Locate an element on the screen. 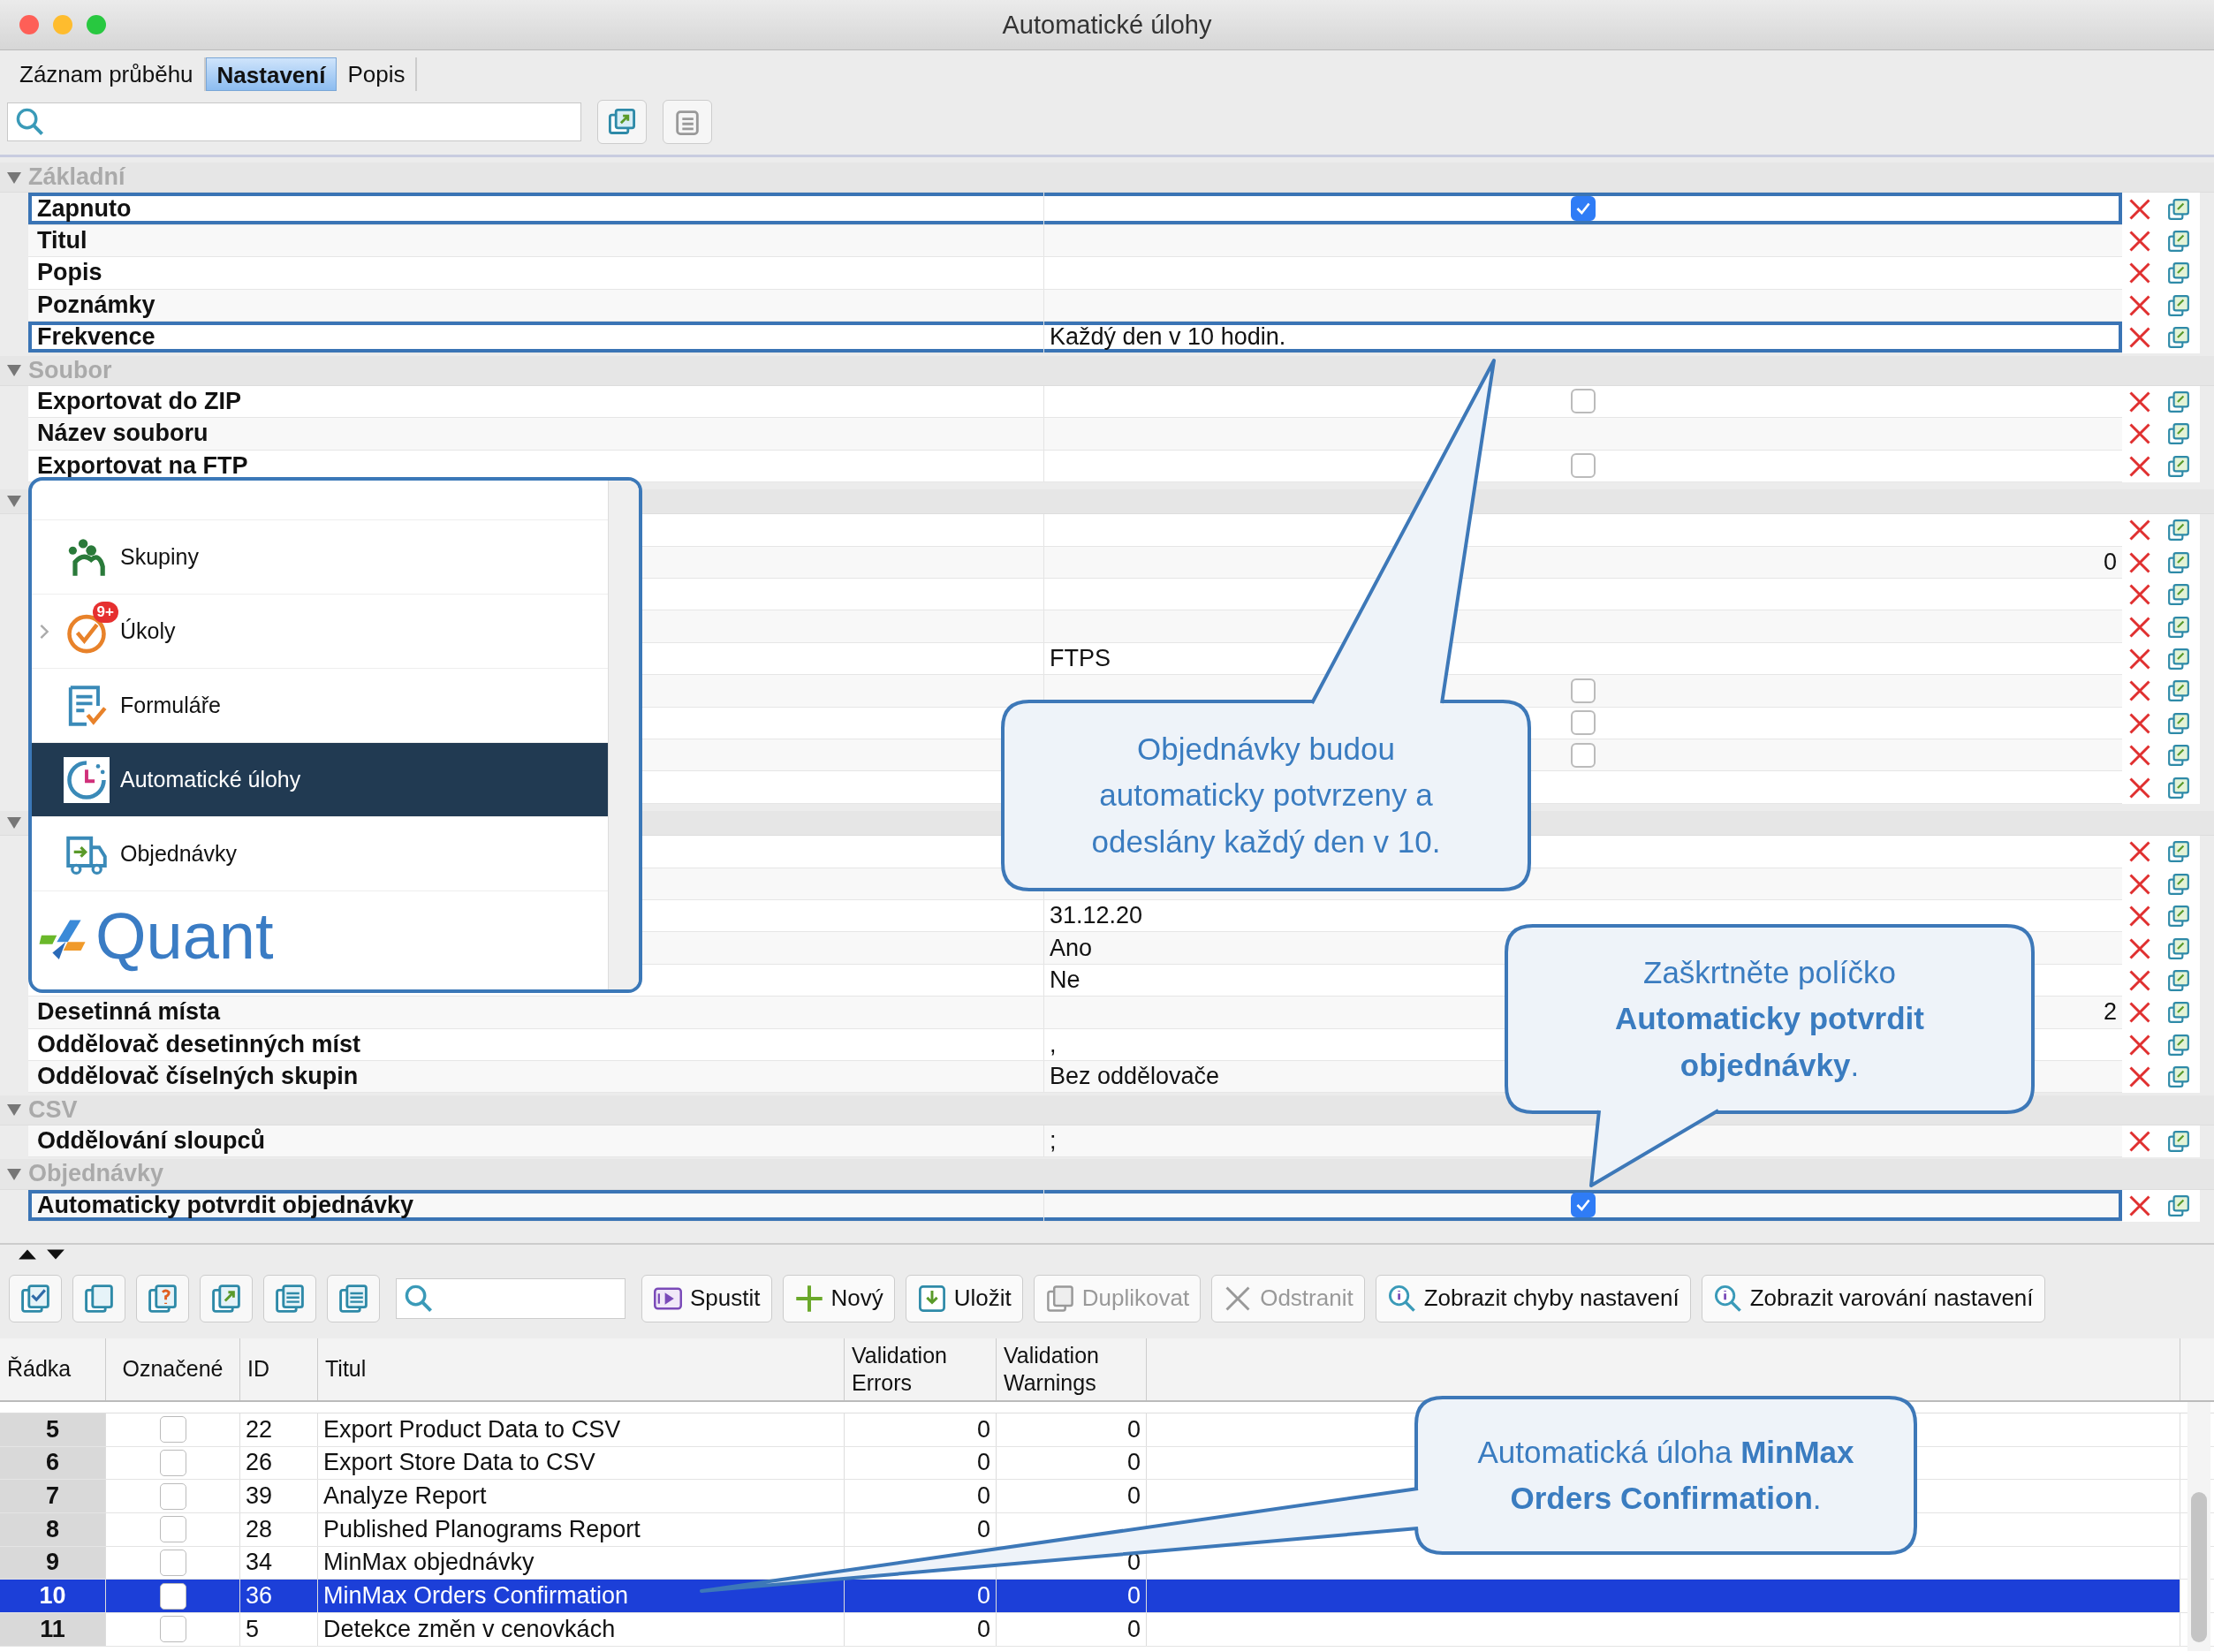  row-number: 10 is located at coordinates (52, 1596).